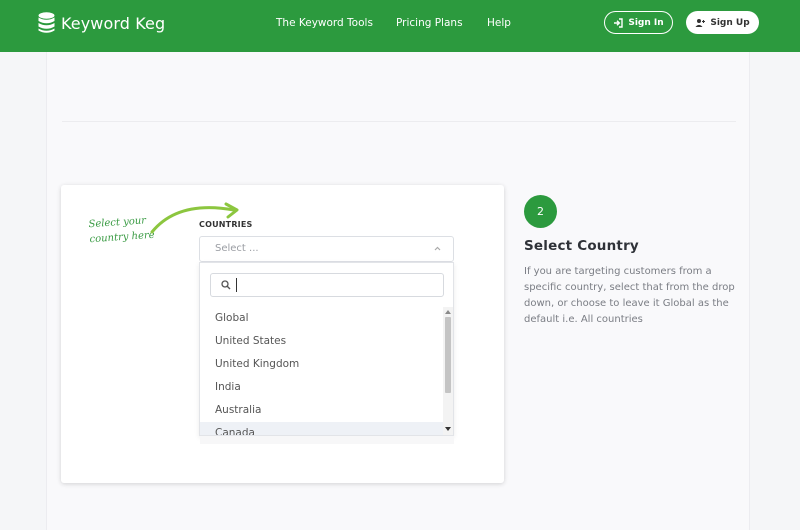 The width and height of the screenshot is (800, 530). What do you see at coordinates (121, 230) in the screenshot?
I see `annotation-text: Select your country here` at bounding box center [121, 230].